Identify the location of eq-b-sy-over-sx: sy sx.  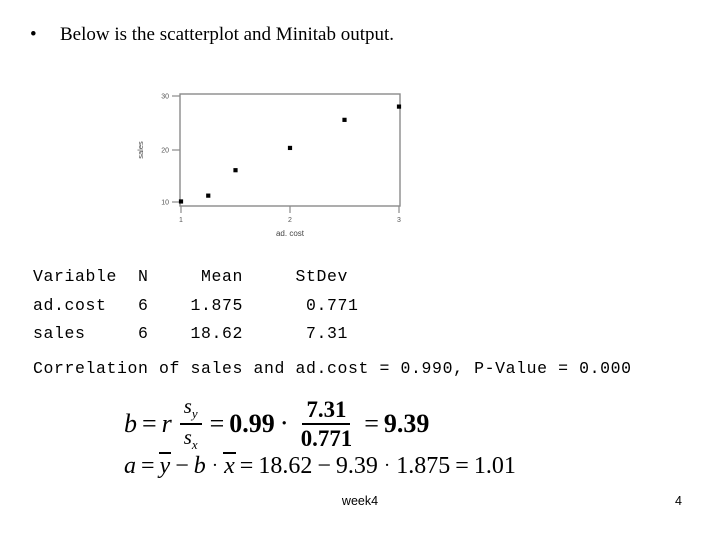
(190, 423).